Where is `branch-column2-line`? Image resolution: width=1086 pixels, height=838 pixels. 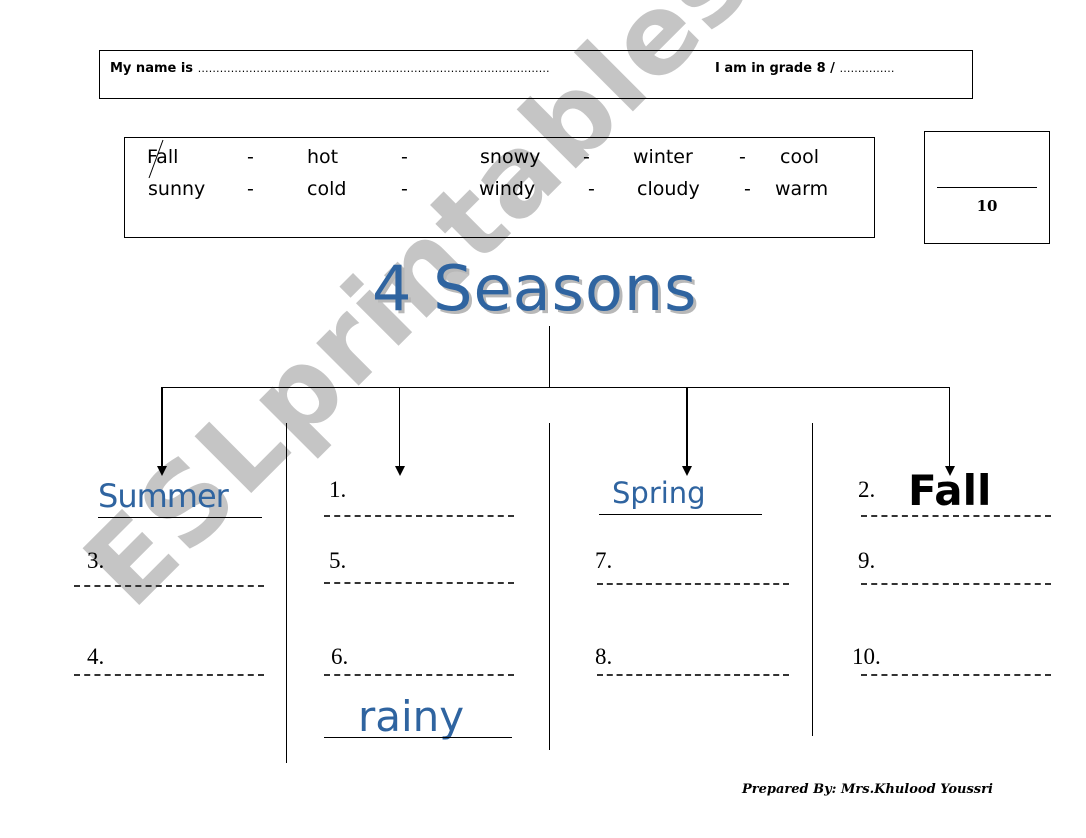 branch-column2-line is located at coordinates (399, 427).